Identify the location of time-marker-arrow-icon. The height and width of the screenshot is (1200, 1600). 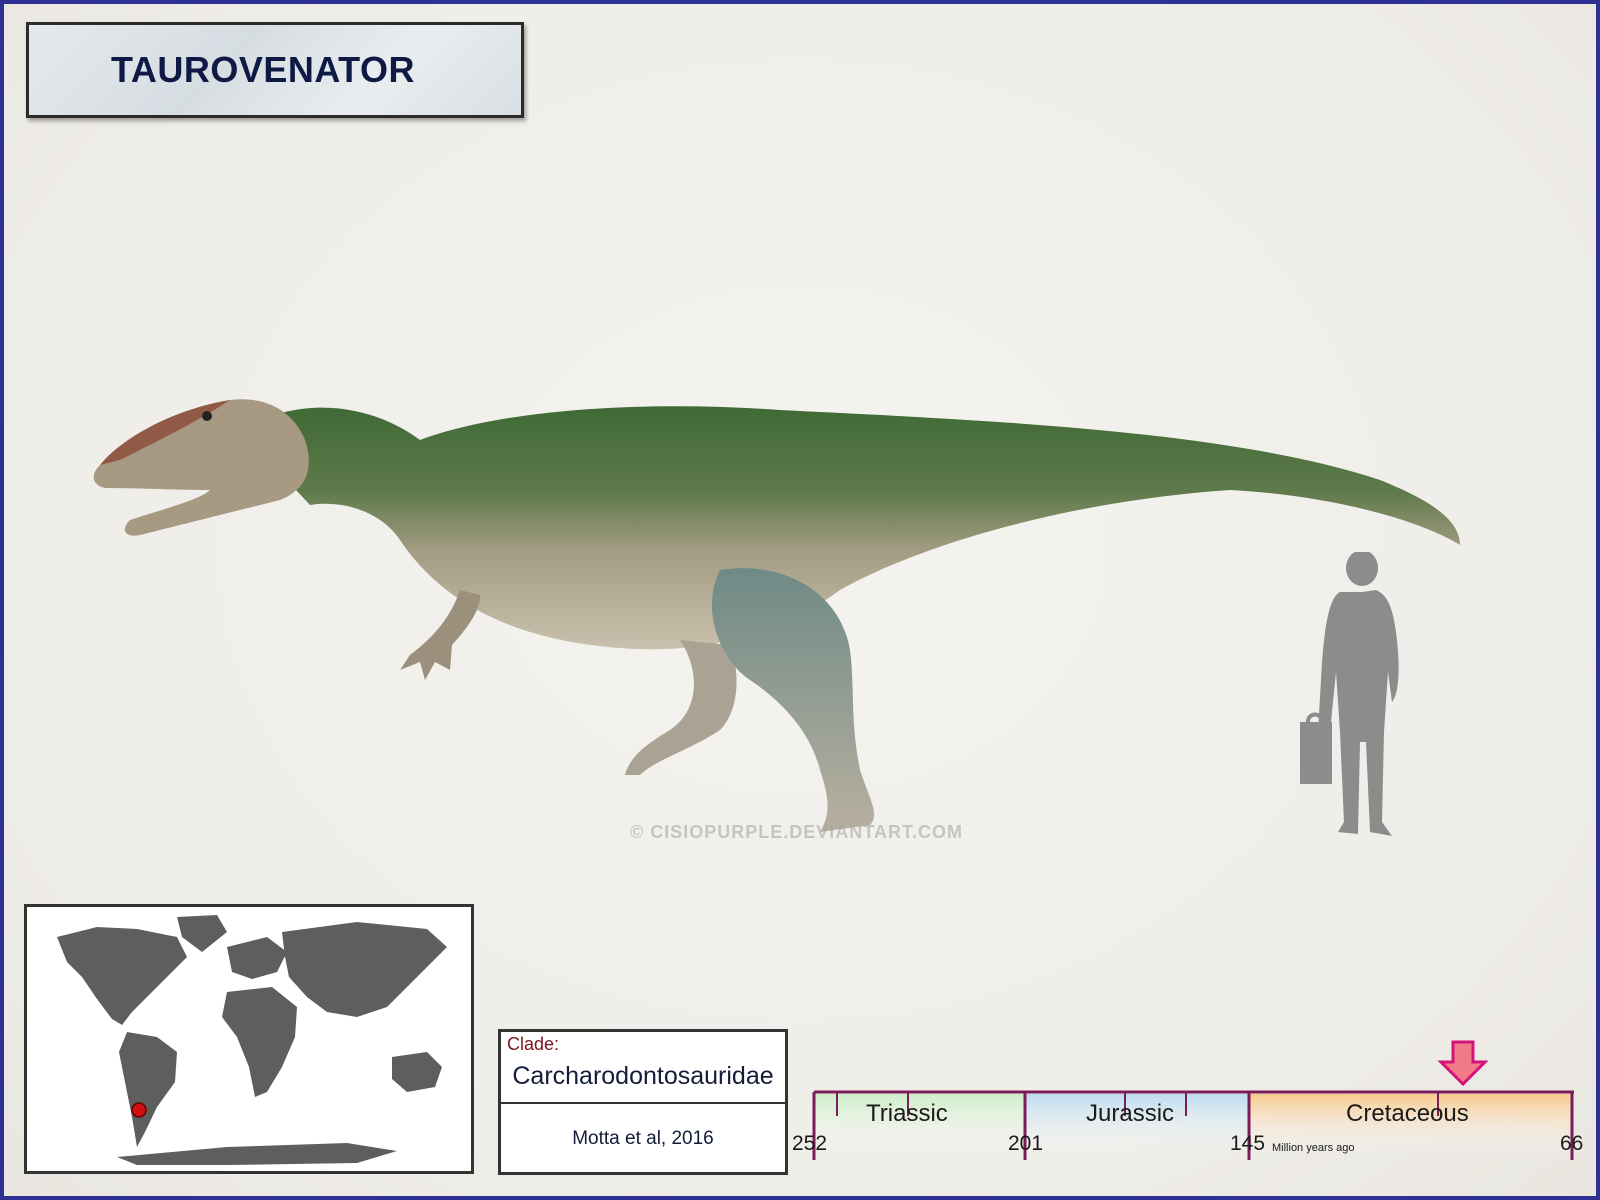
(1463, 1063).